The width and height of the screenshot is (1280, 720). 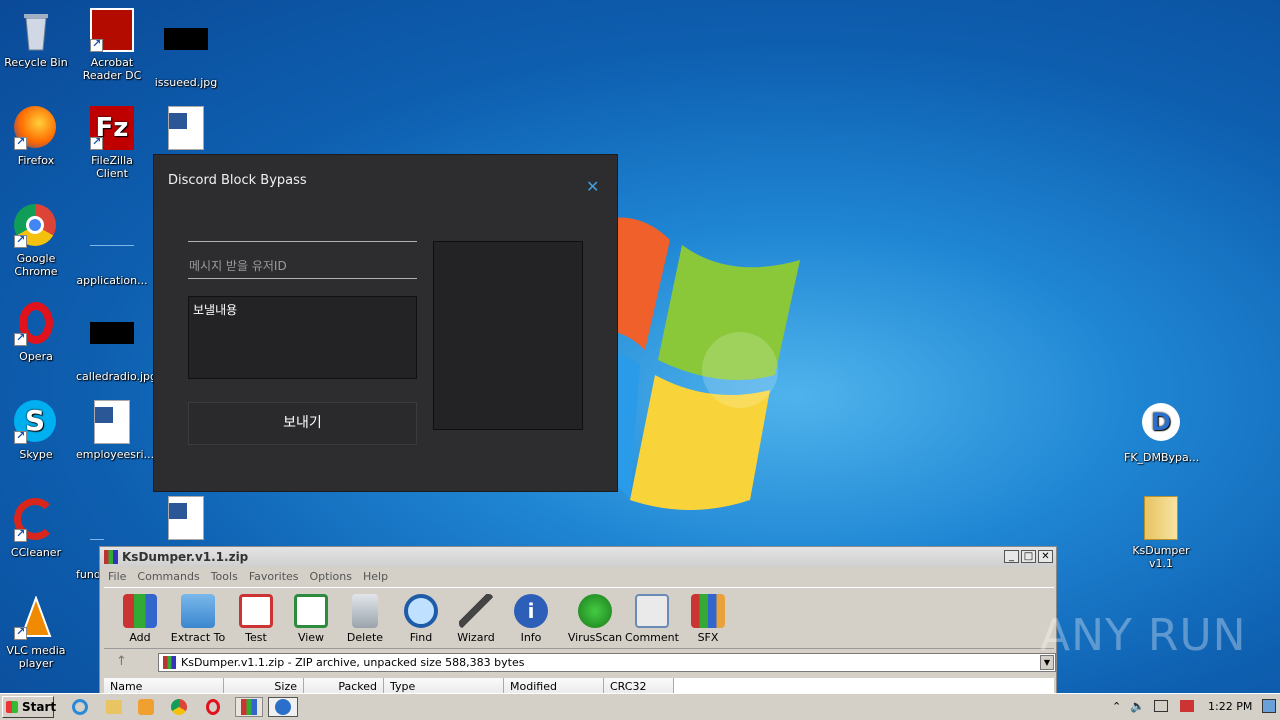 What do you see at coordinates (186, 48) in the screenshot?
I see `desktop-icon-issueed: issueed.jpg` at bounding box center [186, 48].